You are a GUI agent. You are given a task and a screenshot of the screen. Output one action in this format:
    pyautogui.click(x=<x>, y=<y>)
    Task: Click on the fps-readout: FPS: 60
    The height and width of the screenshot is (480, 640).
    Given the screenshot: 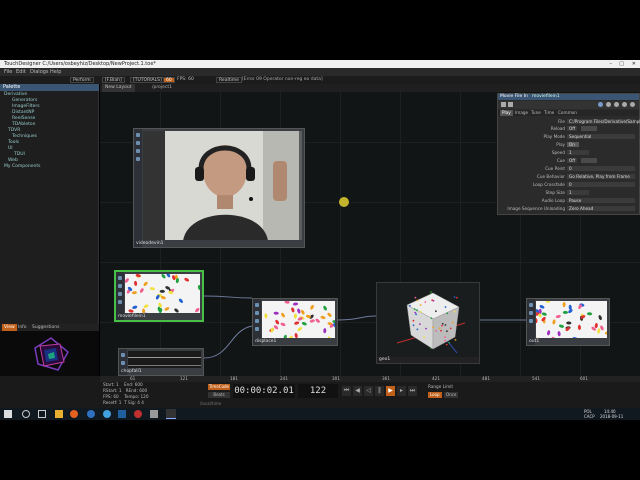 What is the action you would take?
    pyautogui.click(x=185, y=79)
    